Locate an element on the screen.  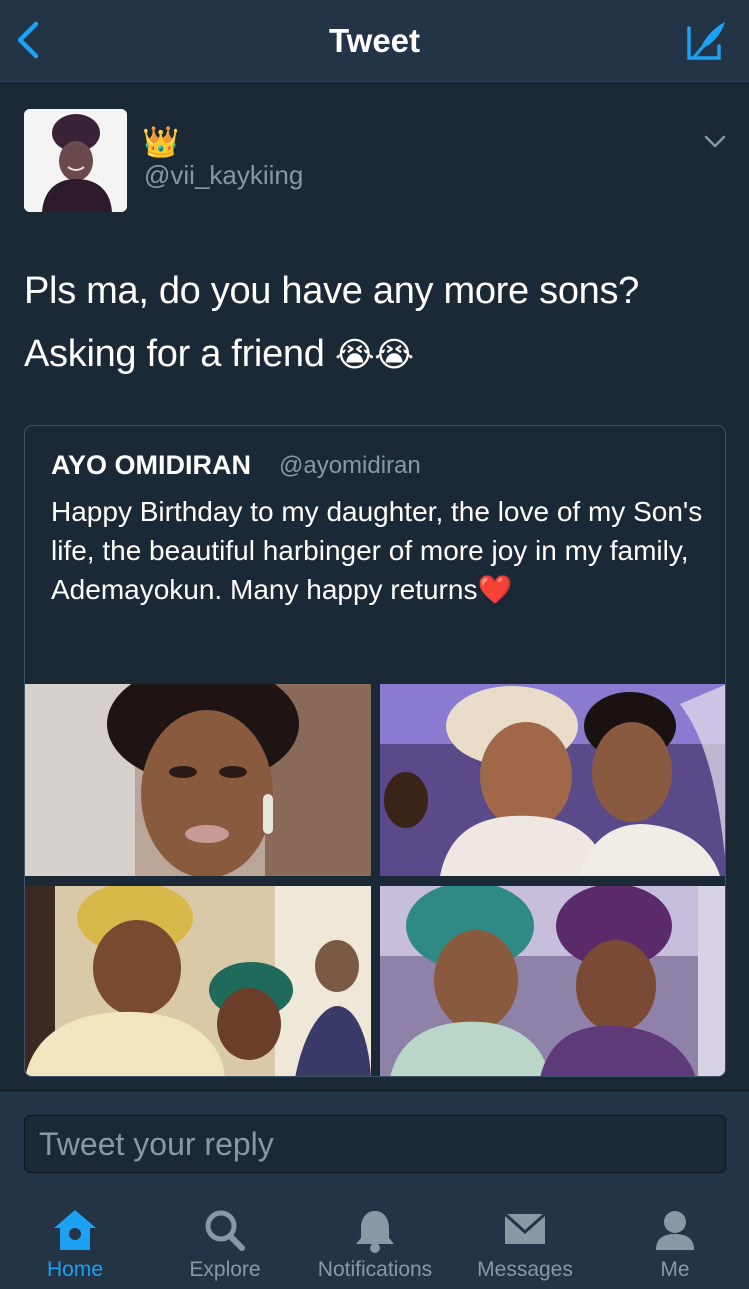
tab-me-label: Me is located at coordinates (675, 1269).